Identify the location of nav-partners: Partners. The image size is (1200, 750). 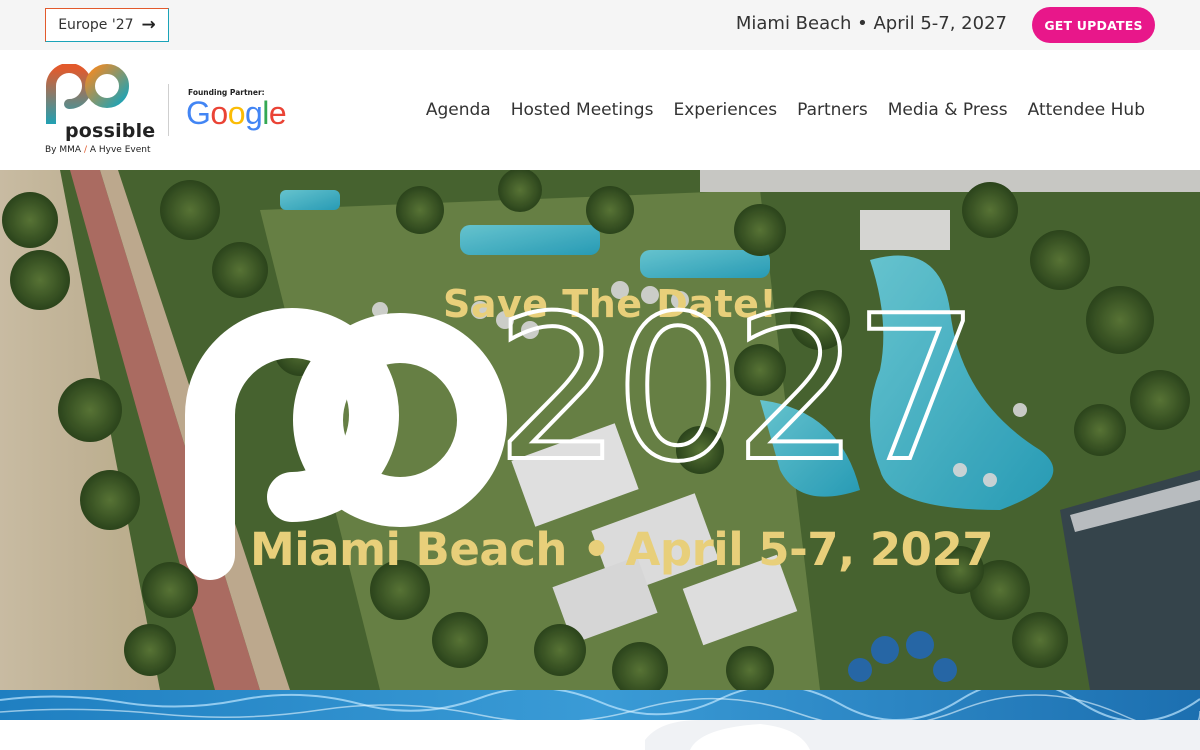
(832, 110).